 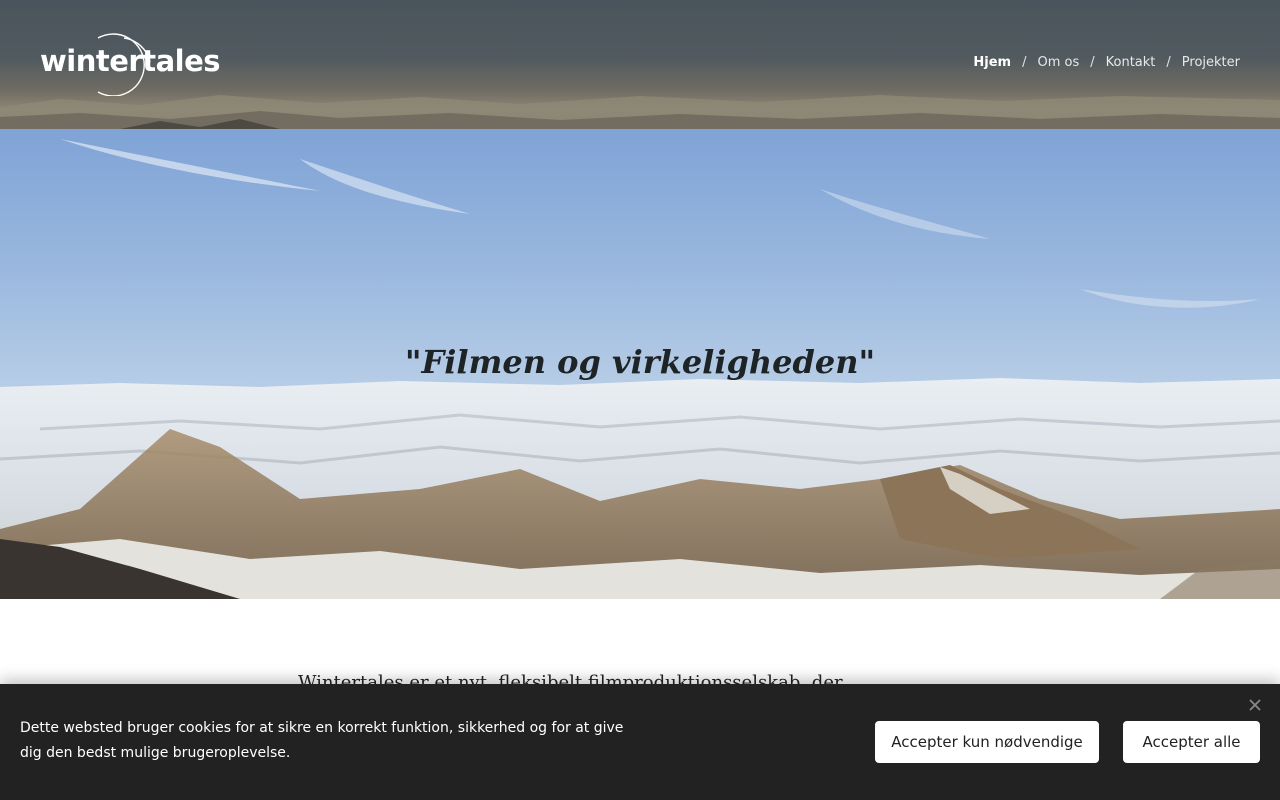 What do you see at coordinates (640, 112) in the screenshot?
I see `header-background-landscape` at bounding box center [640, 112].